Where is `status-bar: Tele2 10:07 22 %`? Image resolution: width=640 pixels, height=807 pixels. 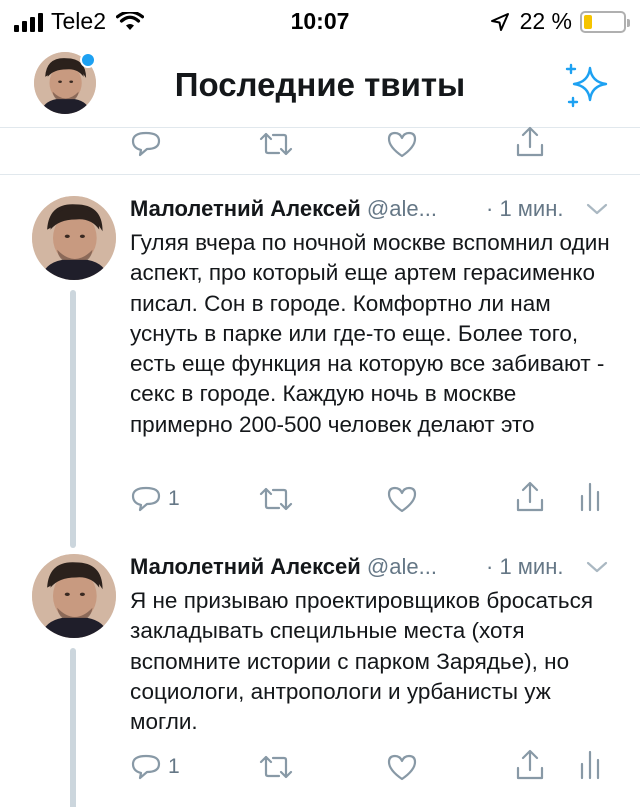 status-bar: Tele2 10:07 22 % is located at coordinates (320, 21).